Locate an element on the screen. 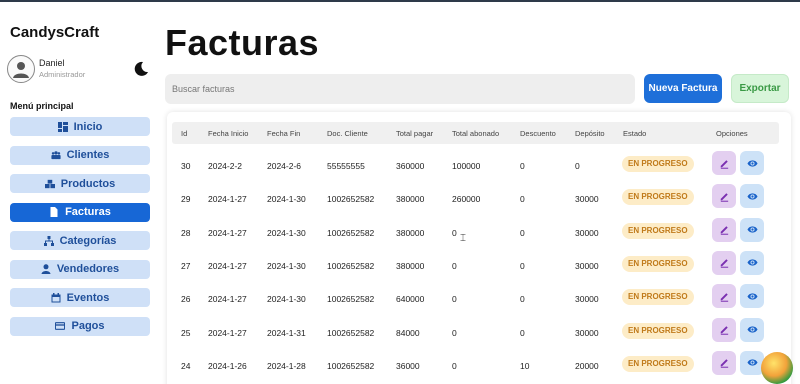  calendar-icon is located at coordinates (56, 297).